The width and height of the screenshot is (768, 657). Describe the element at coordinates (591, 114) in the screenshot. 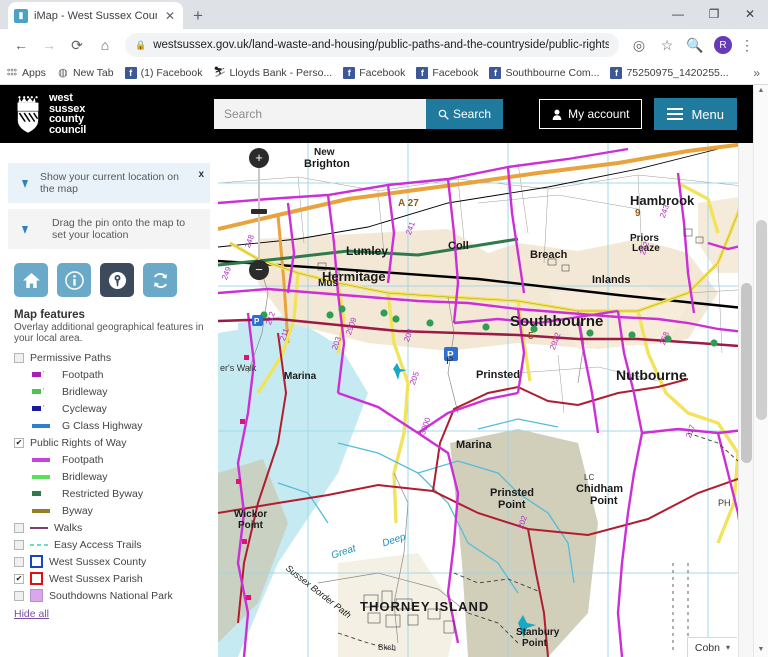

I see `my-account-button: My account` at that location.